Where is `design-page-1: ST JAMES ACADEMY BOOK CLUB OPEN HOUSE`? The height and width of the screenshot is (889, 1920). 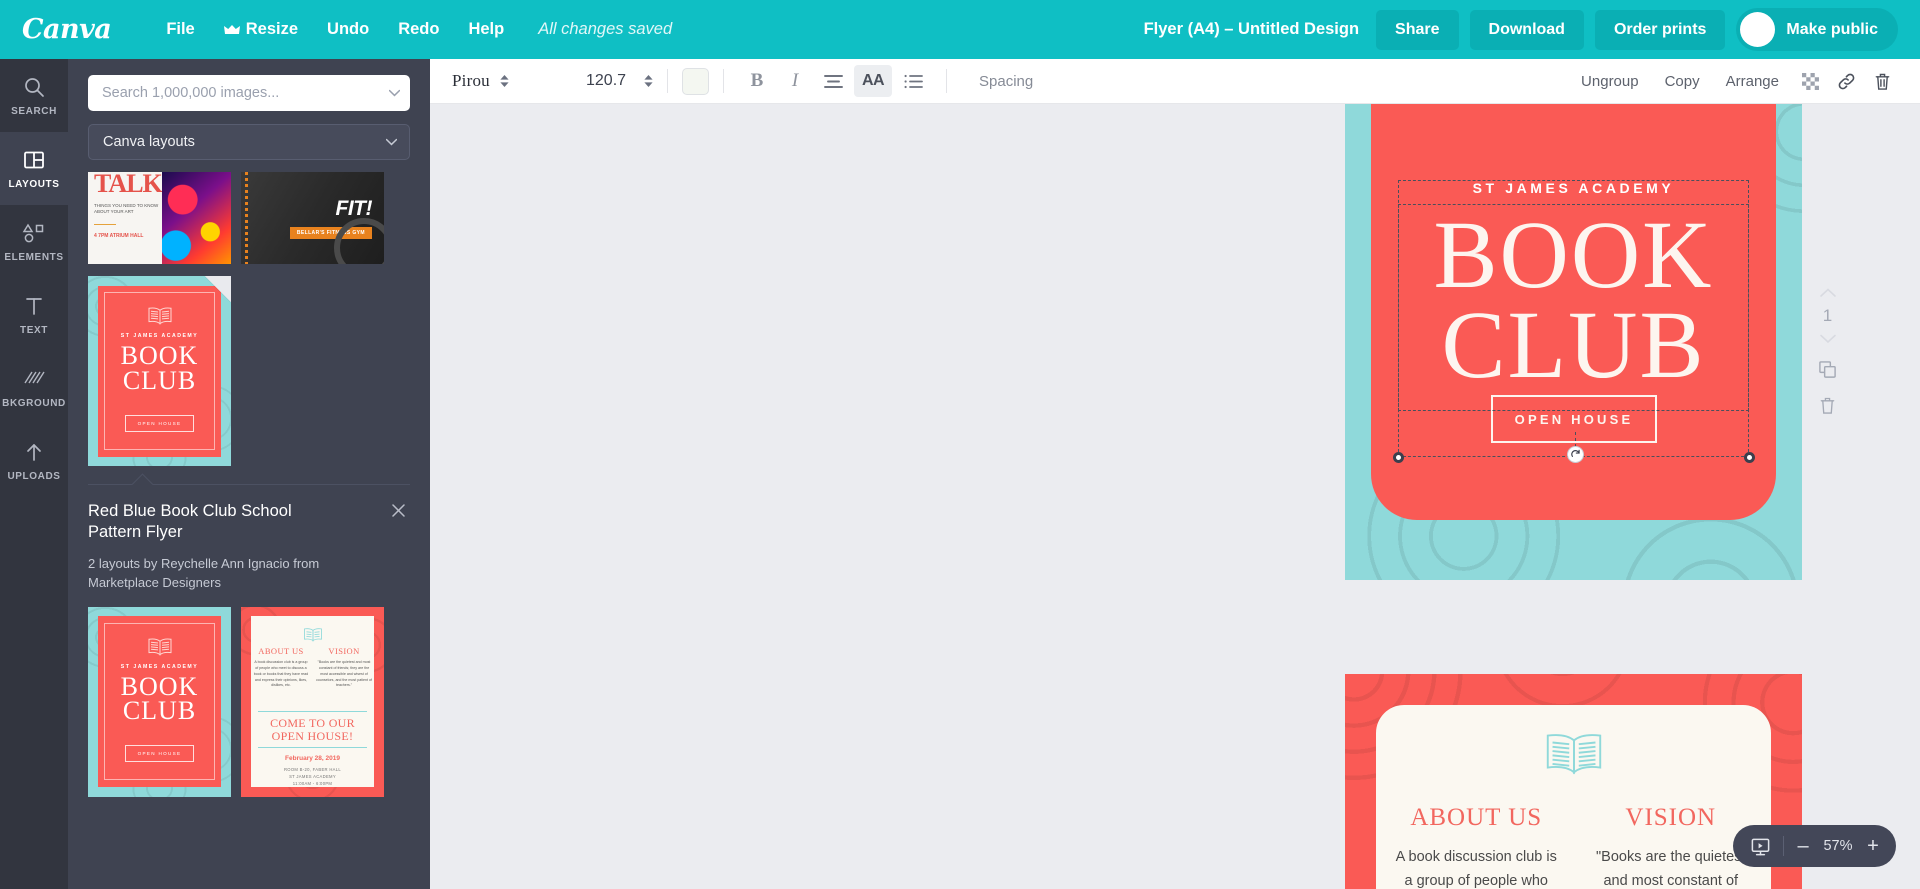 design-page-1: ST JAMES ACADEMY BOOK CLUB OPEN HOUSE is located at coordinates (1573, 342).